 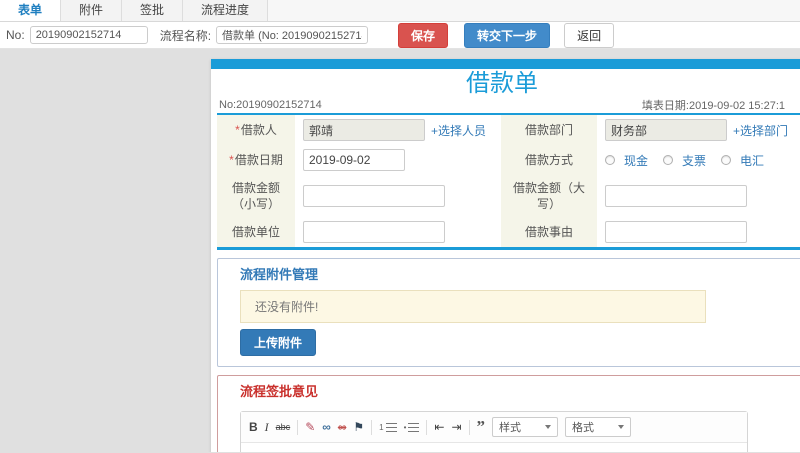 What do you see at coordinates (256, 232) in the screenshot?
I see `borrow-unit-label: 借款单位` at bounding box center [256, 232].